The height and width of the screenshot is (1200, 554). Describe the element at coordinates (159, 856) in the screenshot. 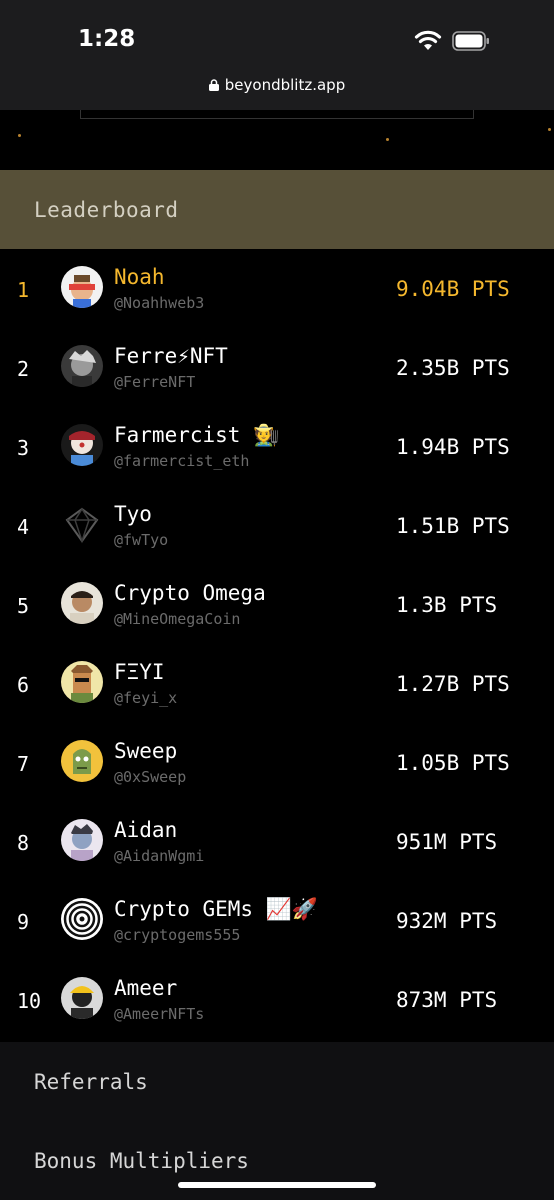

I see `player-handle: @AidanWgmi` at that location.